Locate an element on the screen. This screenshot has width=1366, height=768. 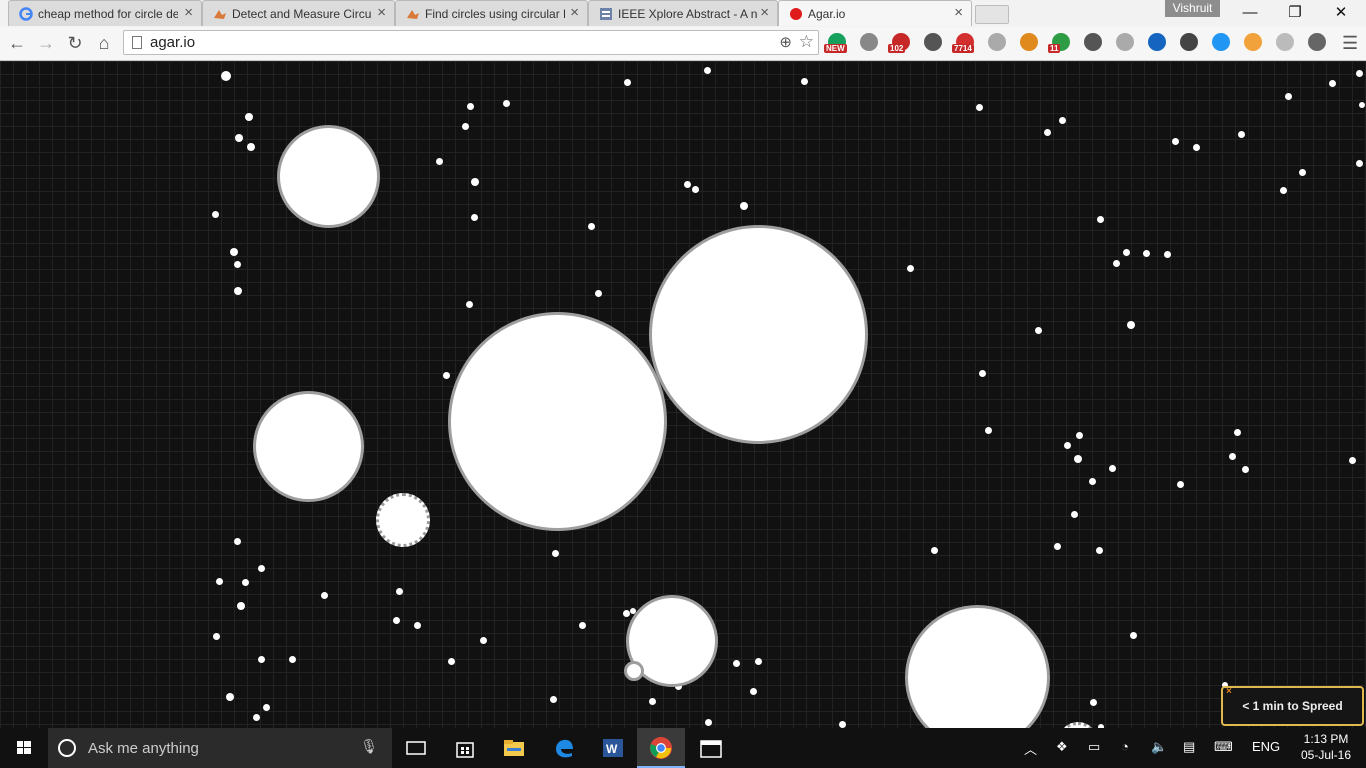
pushbullet-icon: 11 is located at coordinates (1059, 43).